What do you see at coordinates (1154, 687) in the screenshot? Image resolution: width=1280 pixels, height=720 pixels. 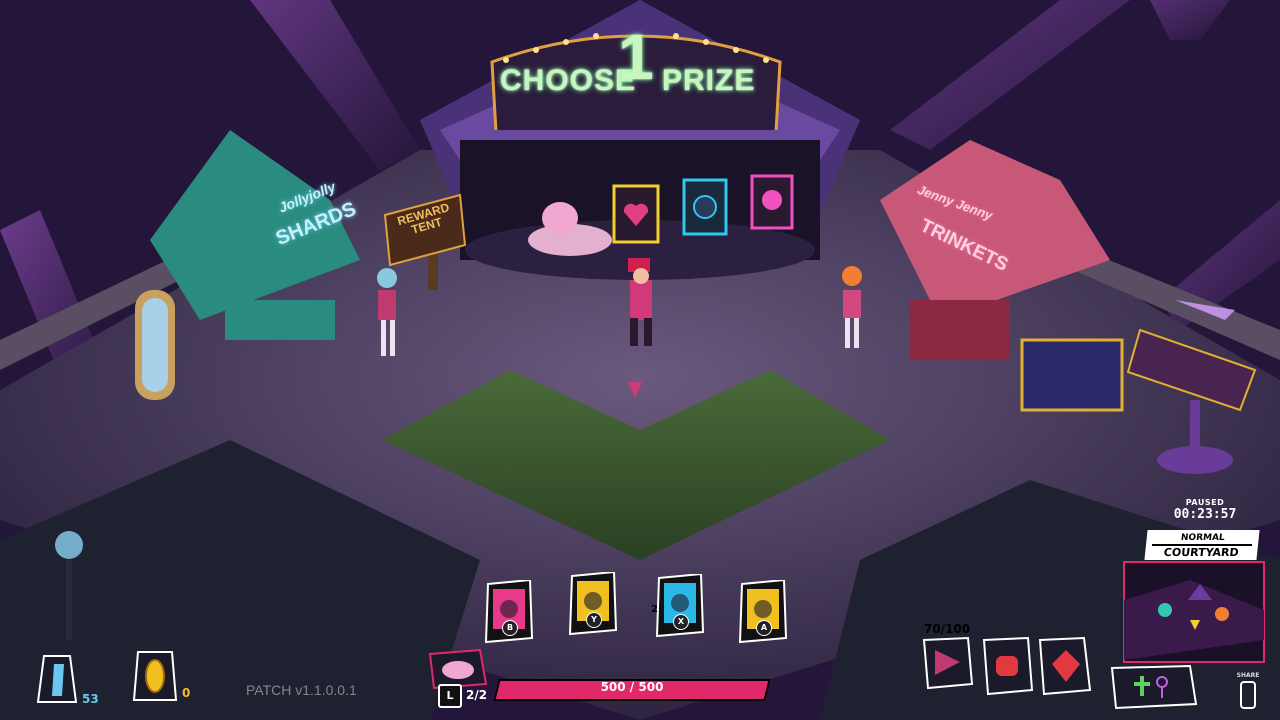 I see `keys-panel` at bounding box center [1154, 687].